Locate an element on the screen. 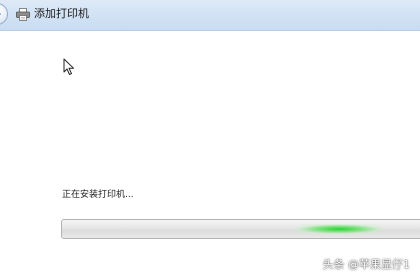 The height and width of the screenshot is (280, 420). printer-icon is located at coordinates (23, 14).